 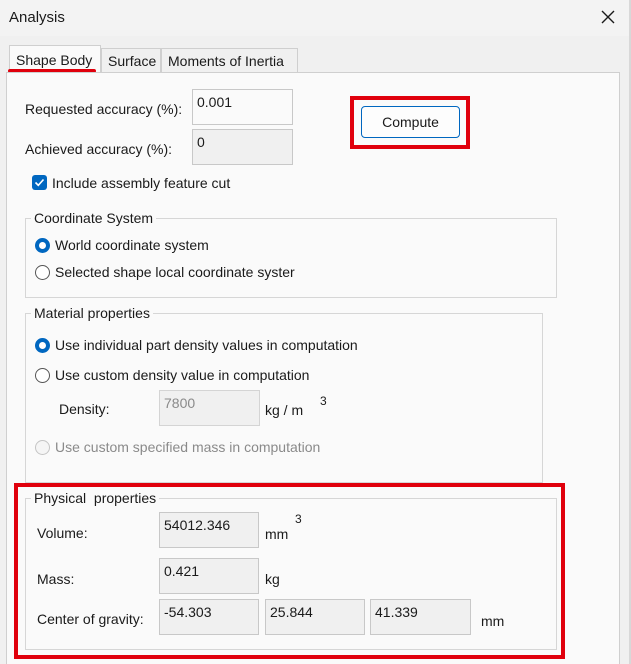 I want to click on tab-surface: Surface, so click(x=131, y=60).